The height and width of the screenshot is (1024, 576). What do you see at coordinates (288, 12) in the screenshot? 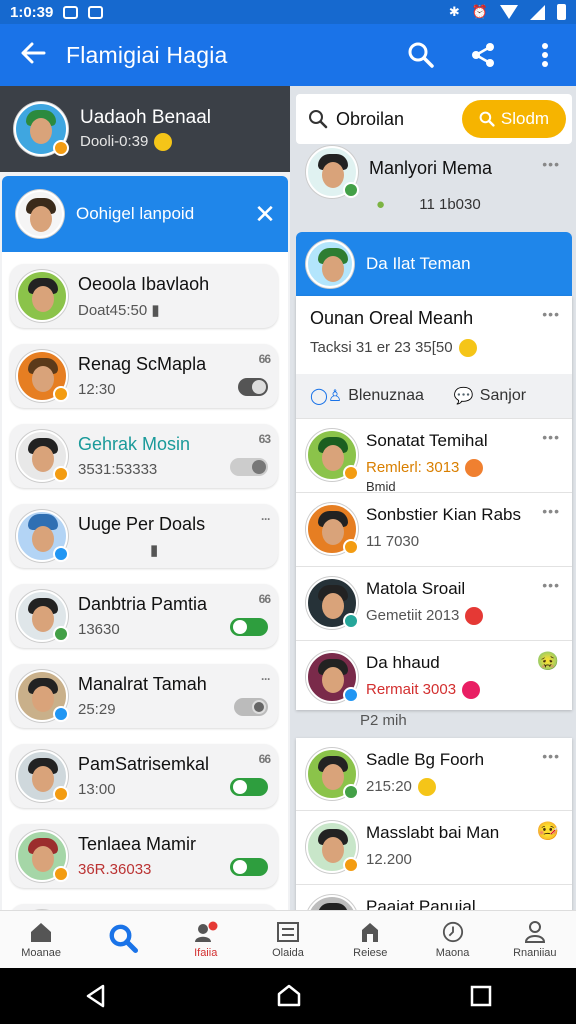
I see `status-bar: 1:0:39 ✱ ⏰` at bounding box center [288, 12].